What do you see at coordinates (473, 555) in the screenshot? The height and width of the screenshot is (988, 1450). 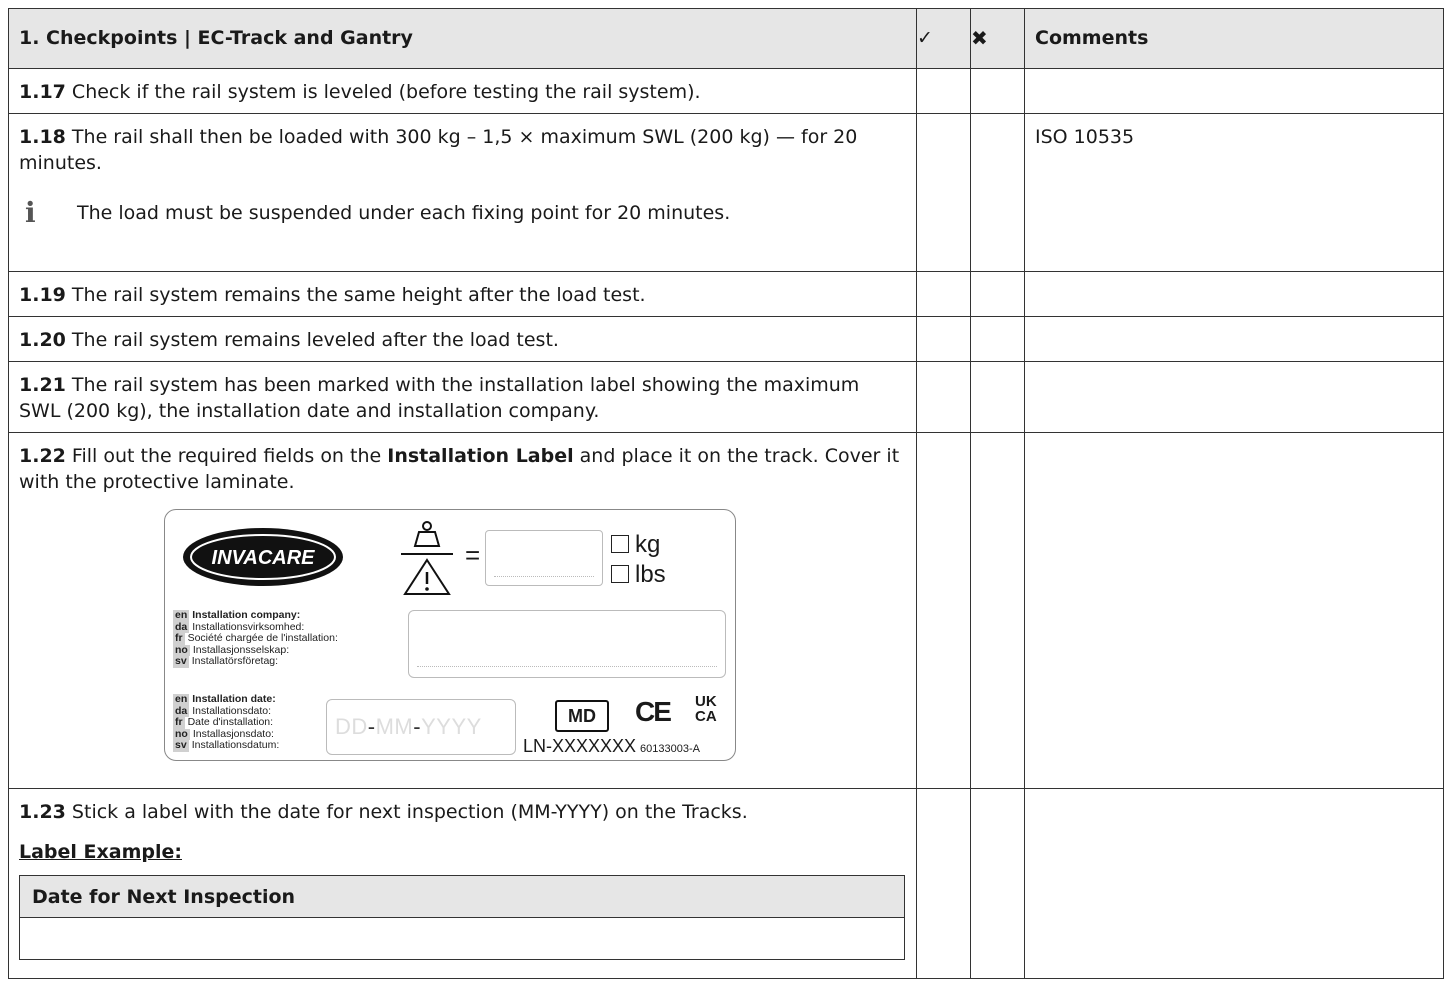 I see `equals-sign: =` at bounding box center [473, 555].